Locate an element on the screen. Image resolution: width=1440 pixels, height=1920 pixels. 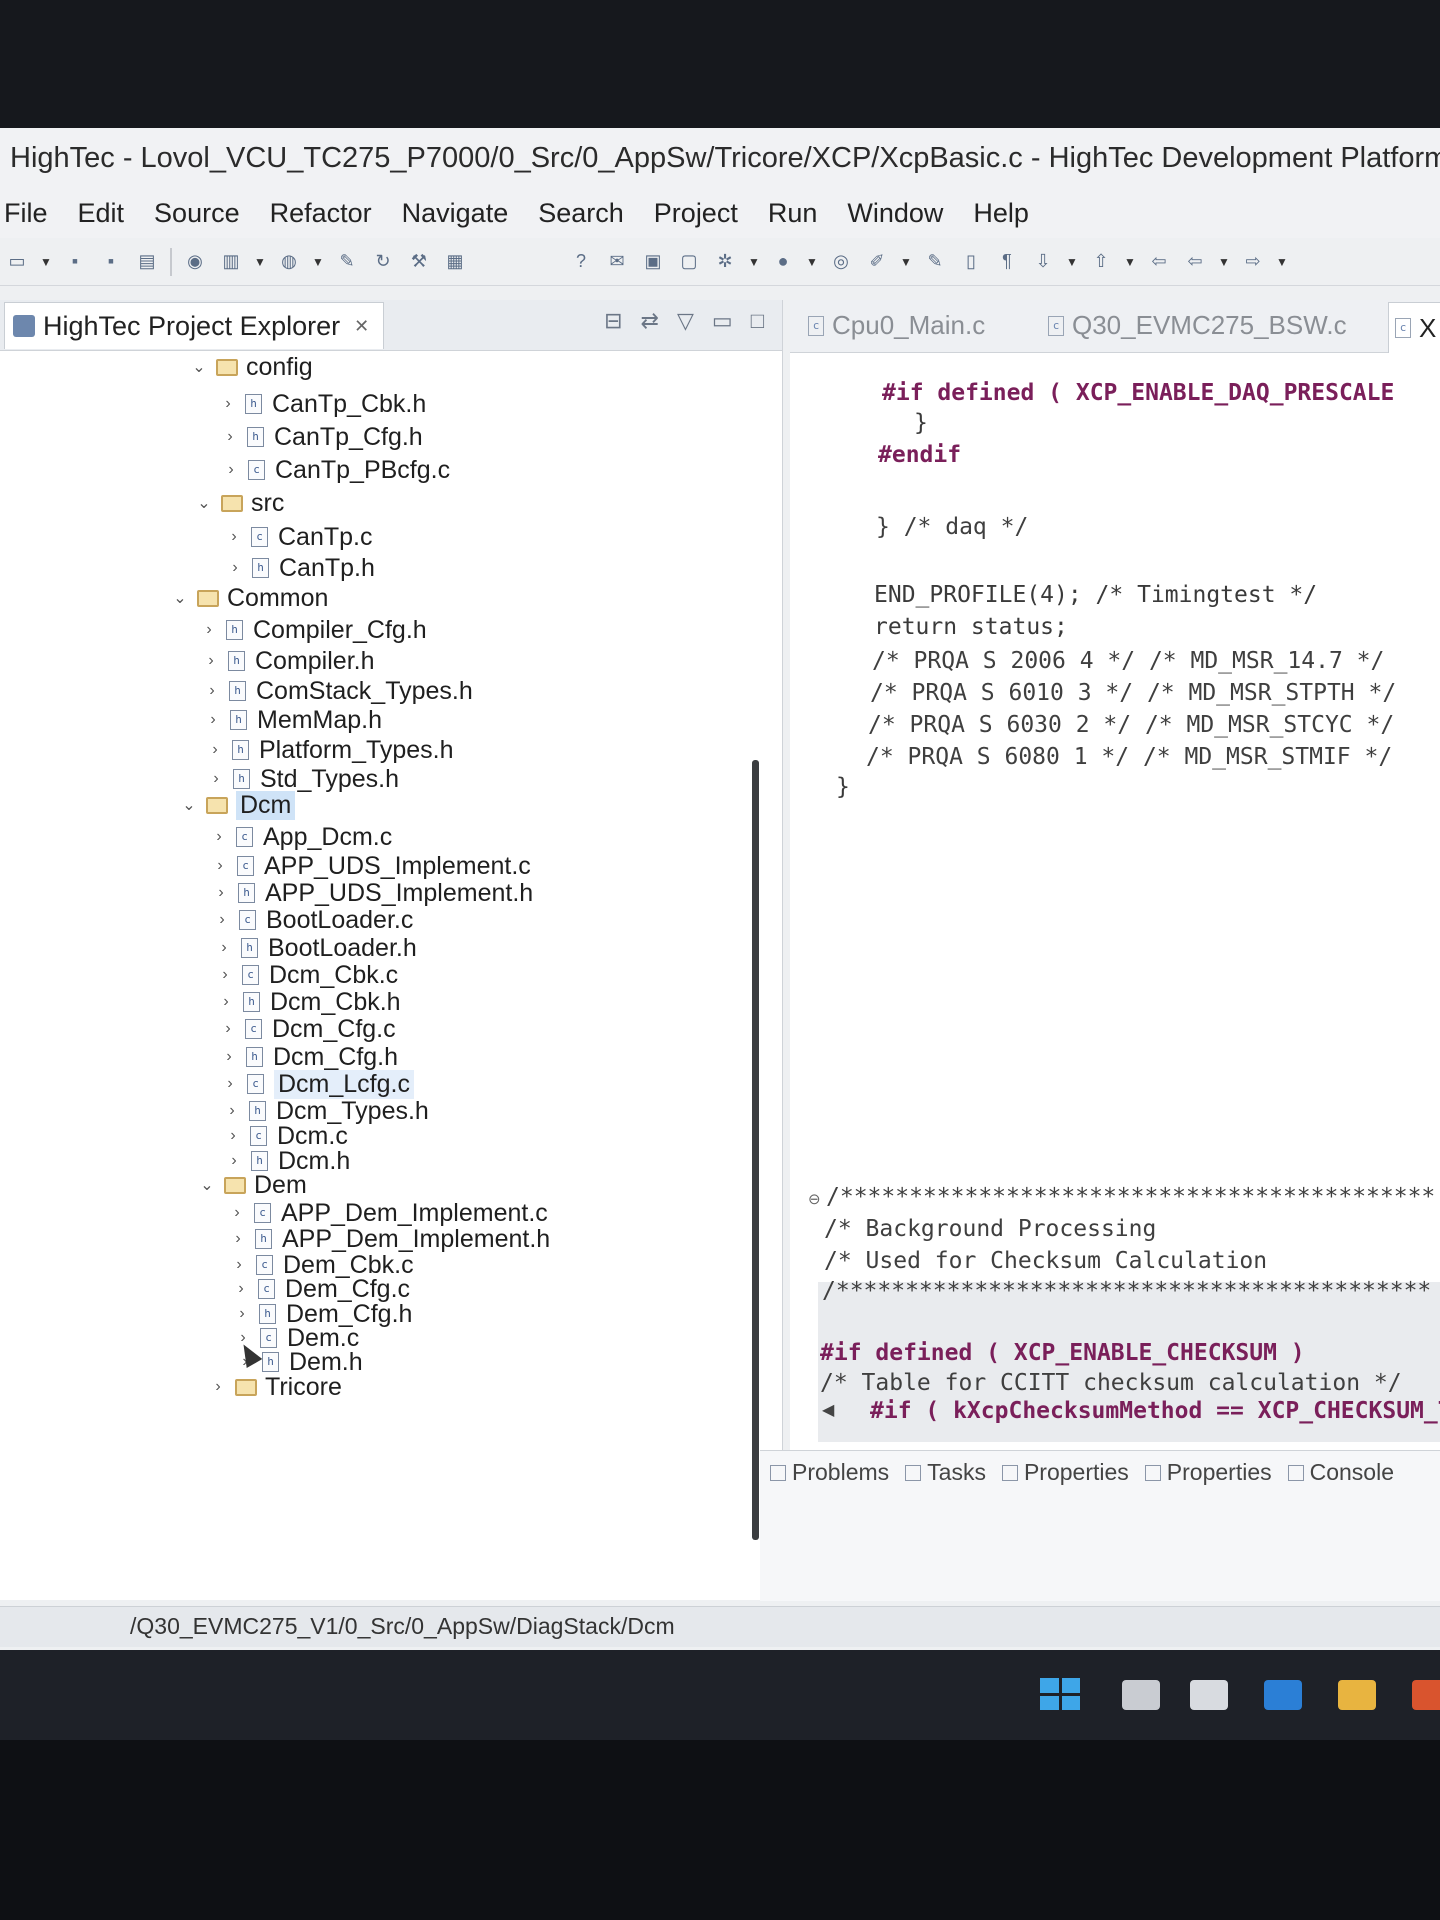
open-folder-icon: ▣ is located at coordinates (653, 262).